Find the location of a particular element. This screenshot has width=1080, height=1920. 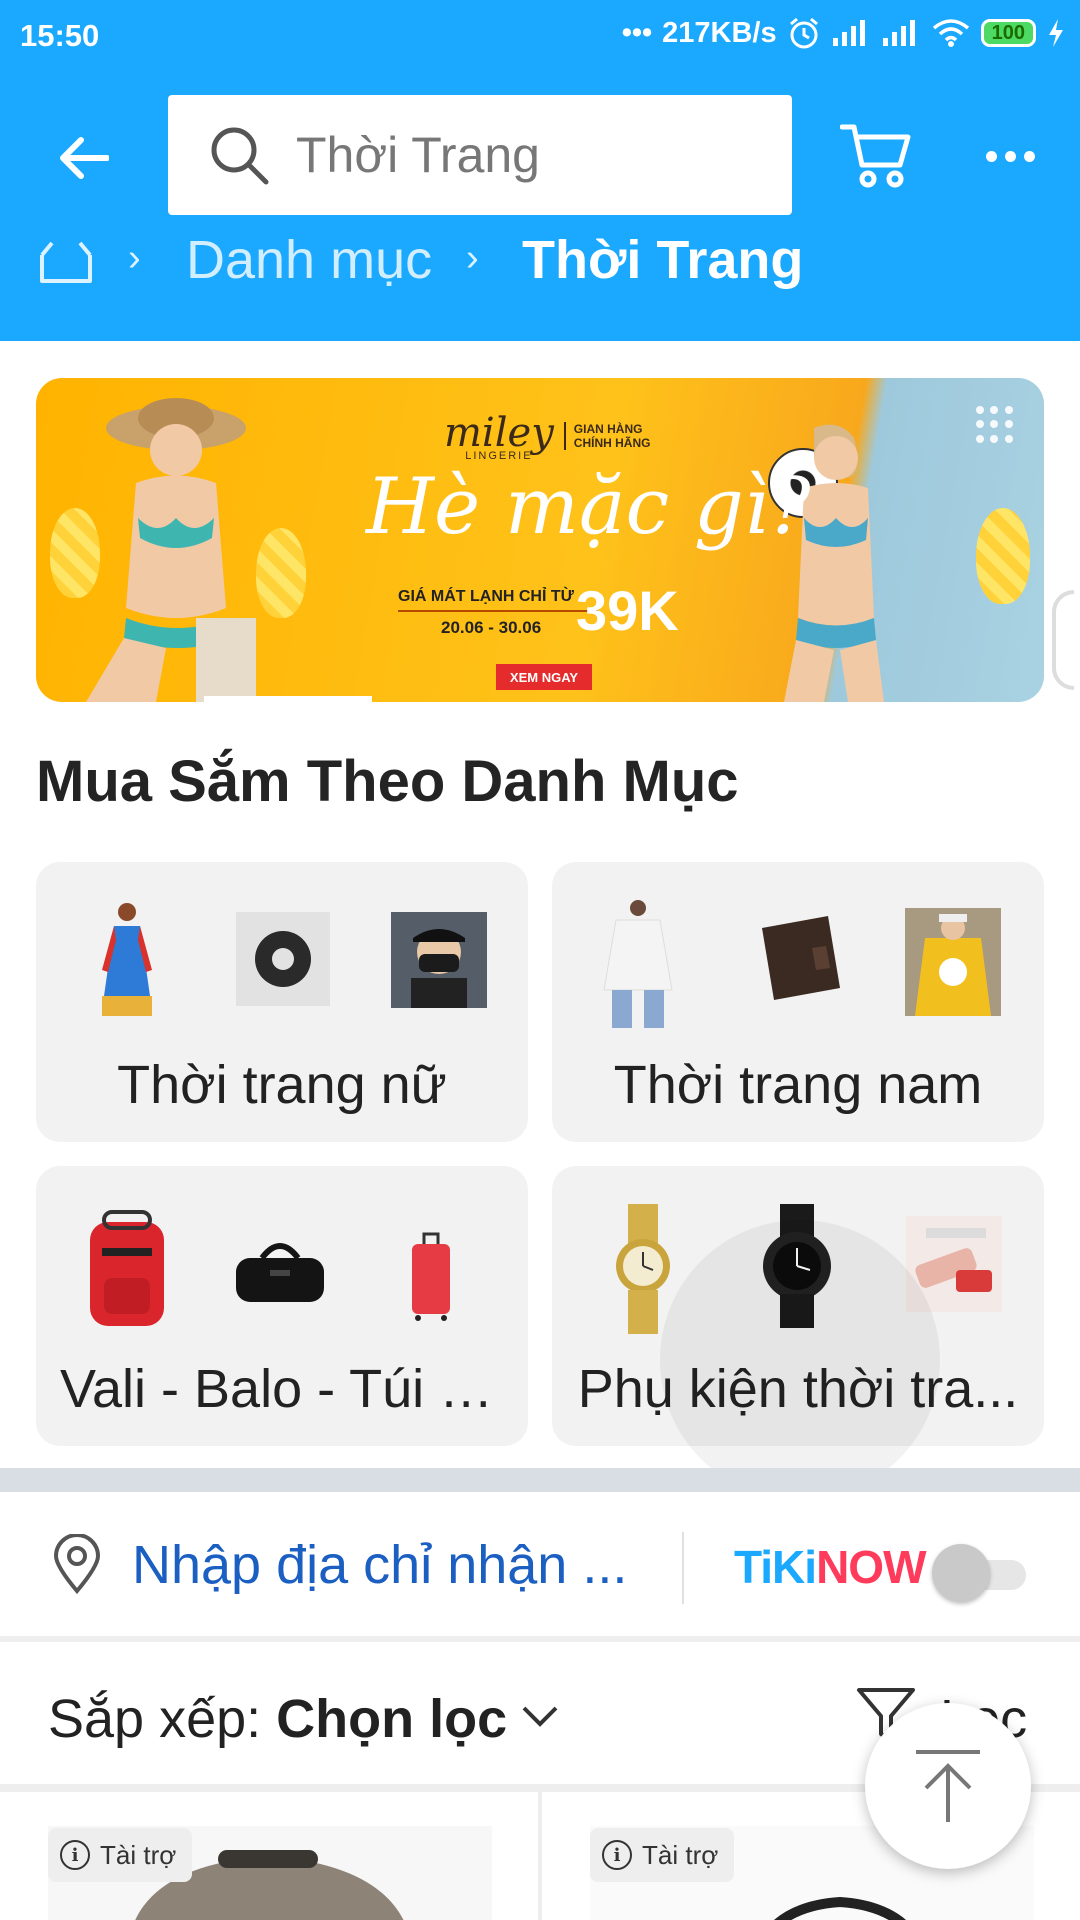

more-menu-button is located at coordinates (1010, 156).